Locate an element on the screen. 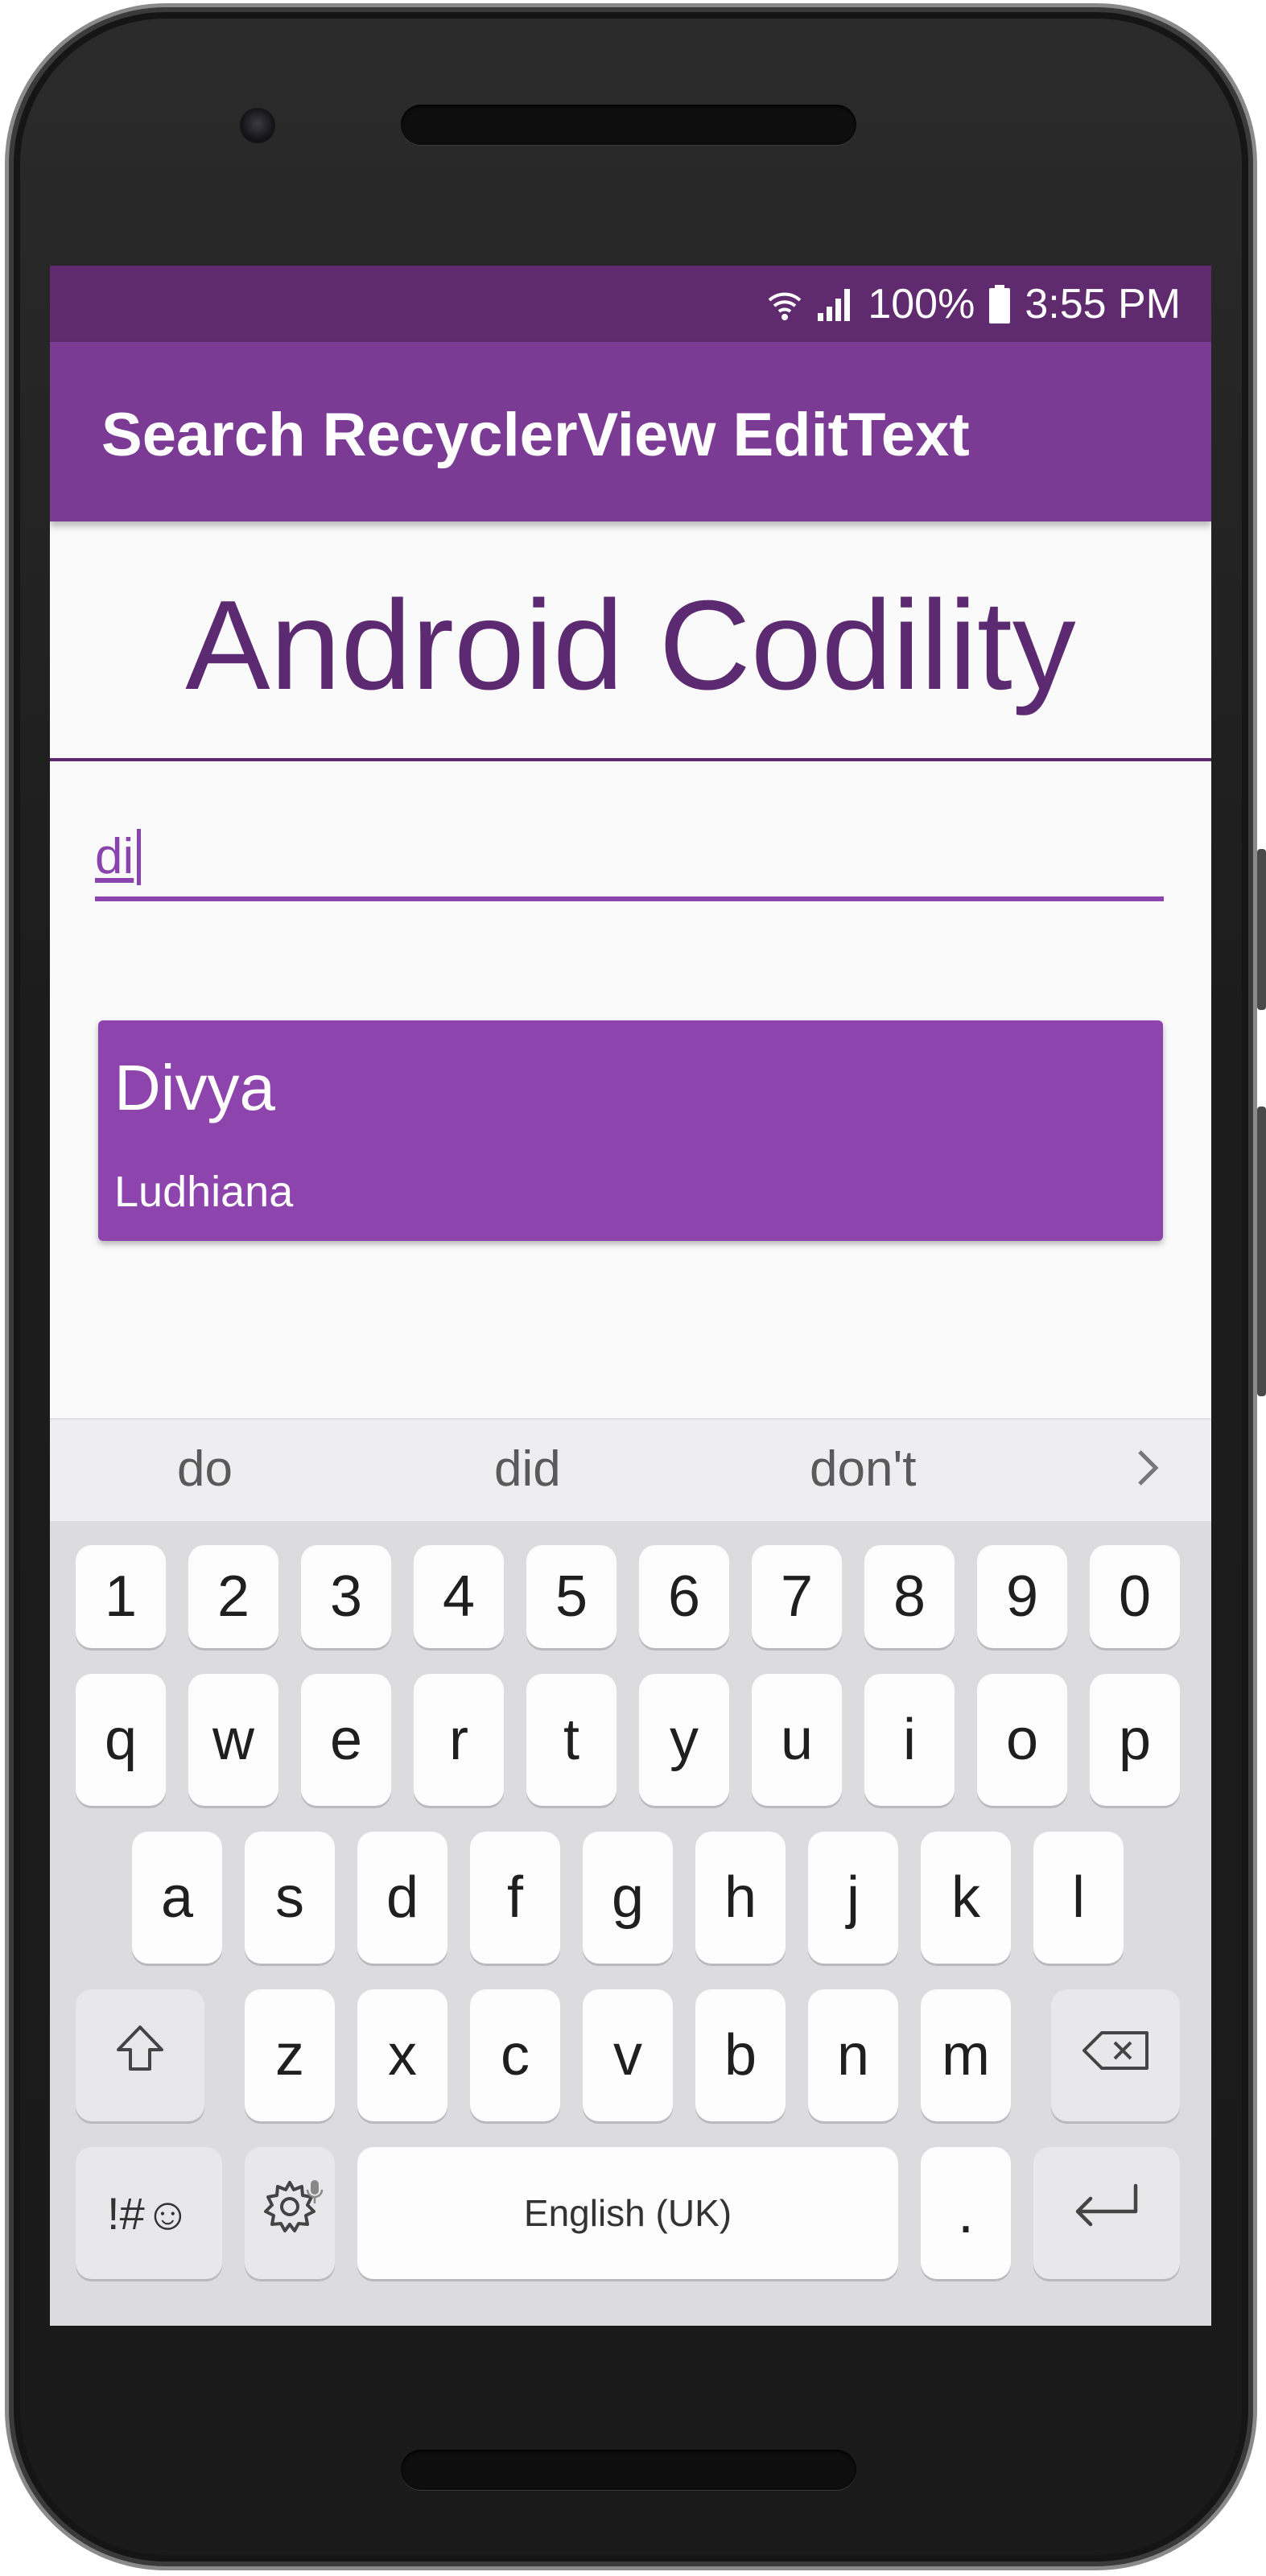 The height and width of the screenshot is (2576, 1266). space-key-label: English (UK) is located at coordinates (627, 2213).